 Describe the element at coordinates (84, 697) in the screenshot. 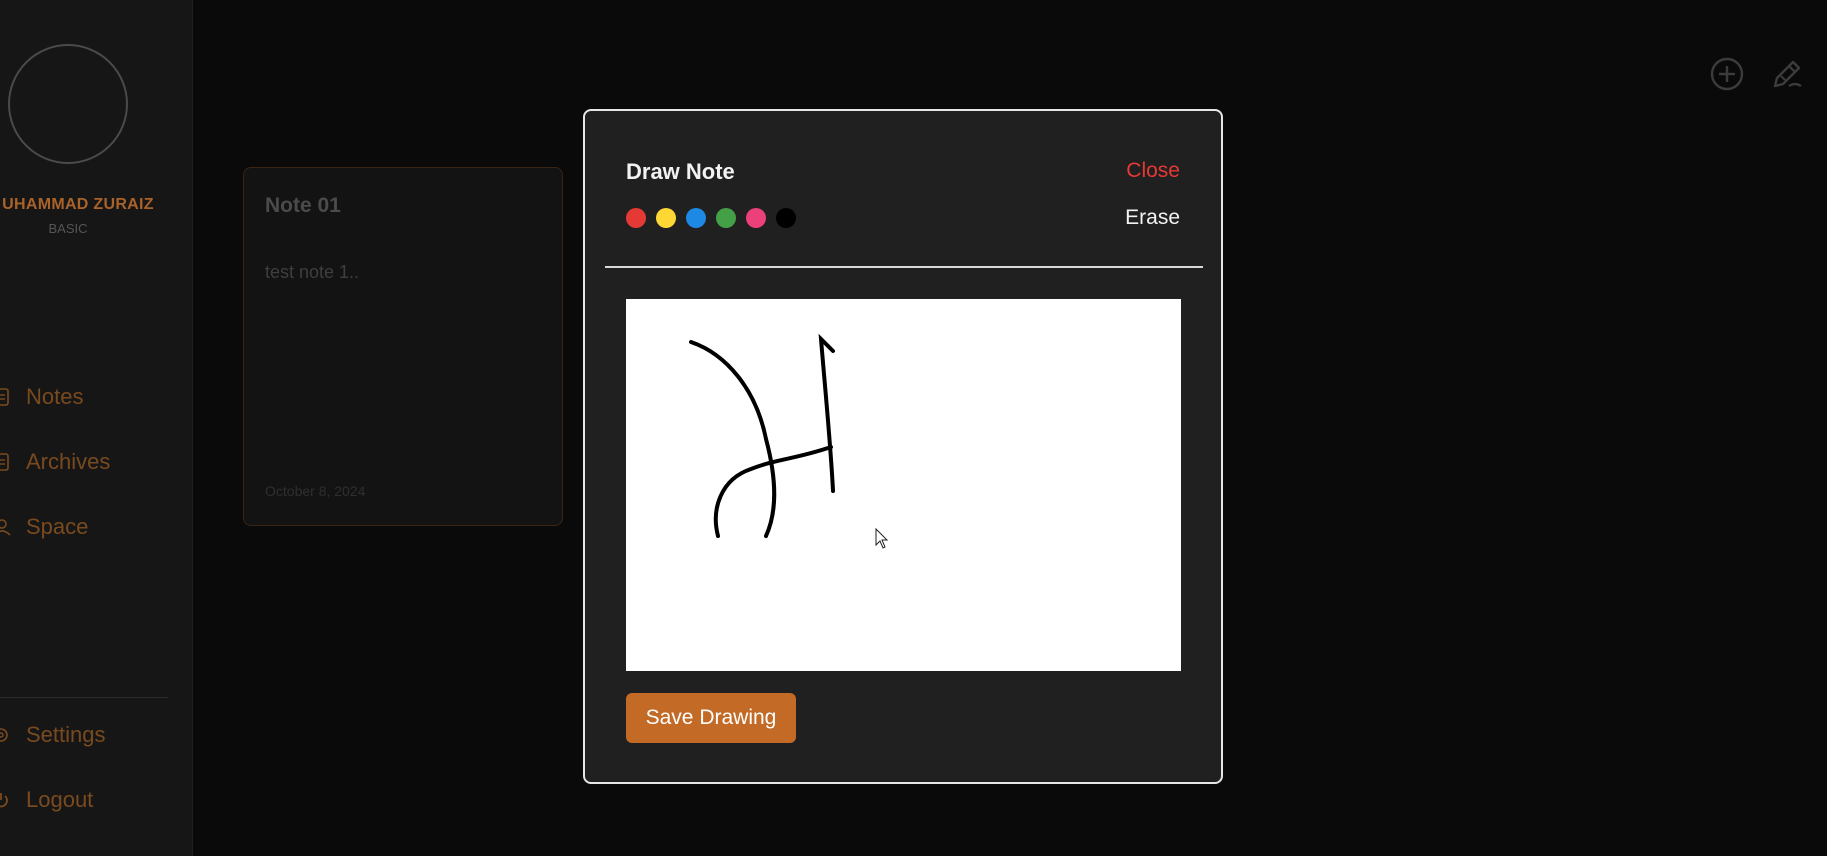

I see `sidebar-divider` at that location.